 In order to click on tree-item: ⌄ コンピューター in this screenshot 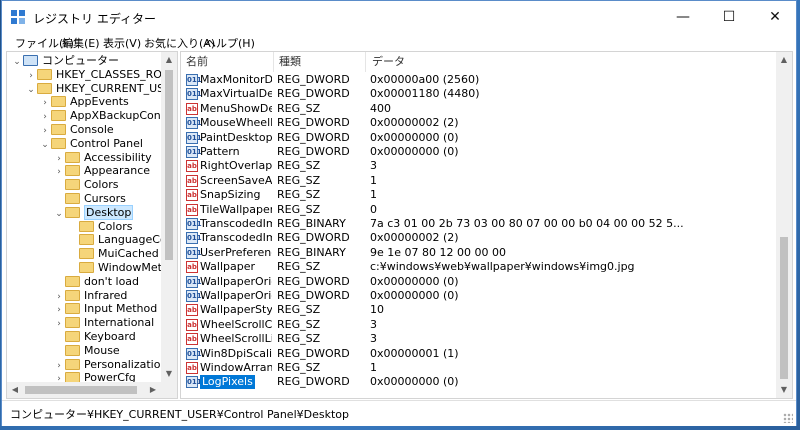, I will do `click(65, 61)`.